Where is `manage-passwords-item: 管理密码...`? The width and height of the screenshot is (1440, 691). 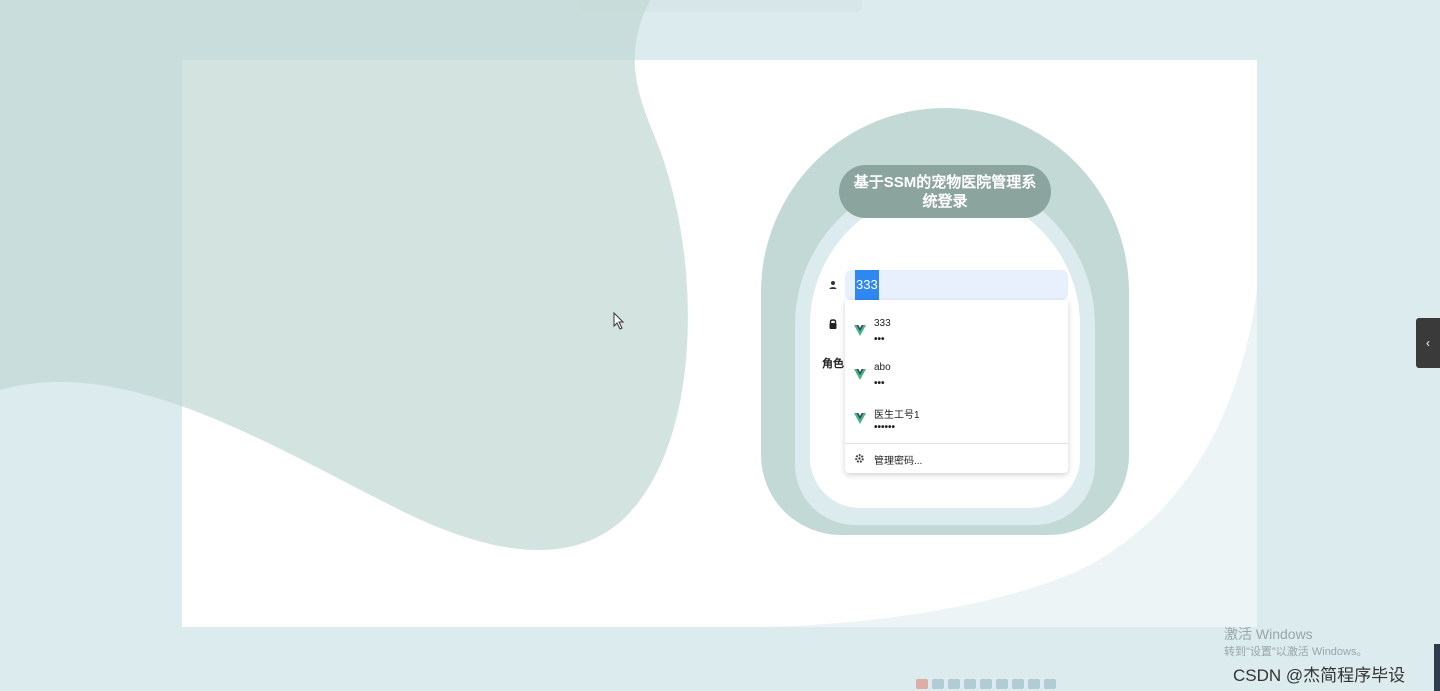 manage-passwords-item: 管理密码... is located at coordinates (956, 458).